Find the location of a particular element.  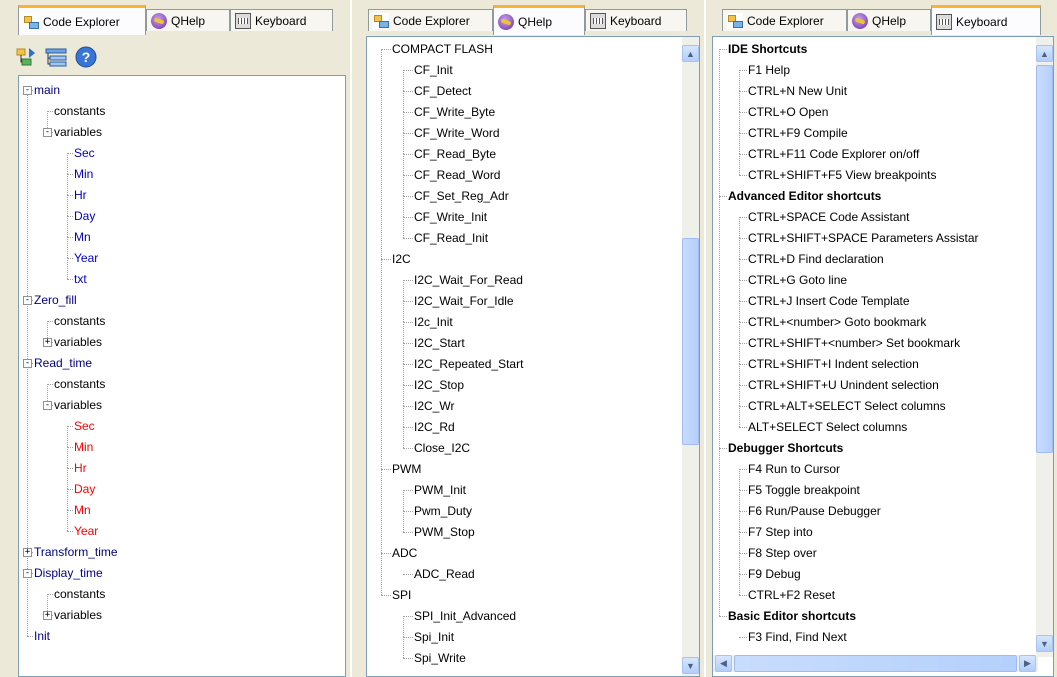

tree-node-label: COMPACT FLASH is located at coordinates (442, 49).